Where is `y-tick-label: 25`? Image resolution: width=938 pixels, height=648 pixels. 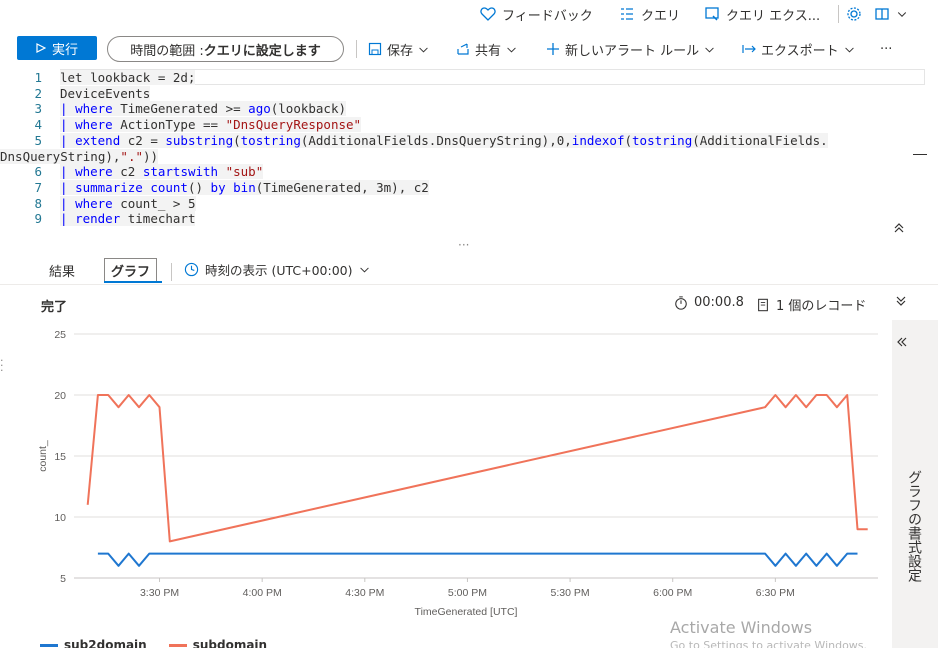
y-tick-label: 25 is located at coordinates (60, 335).